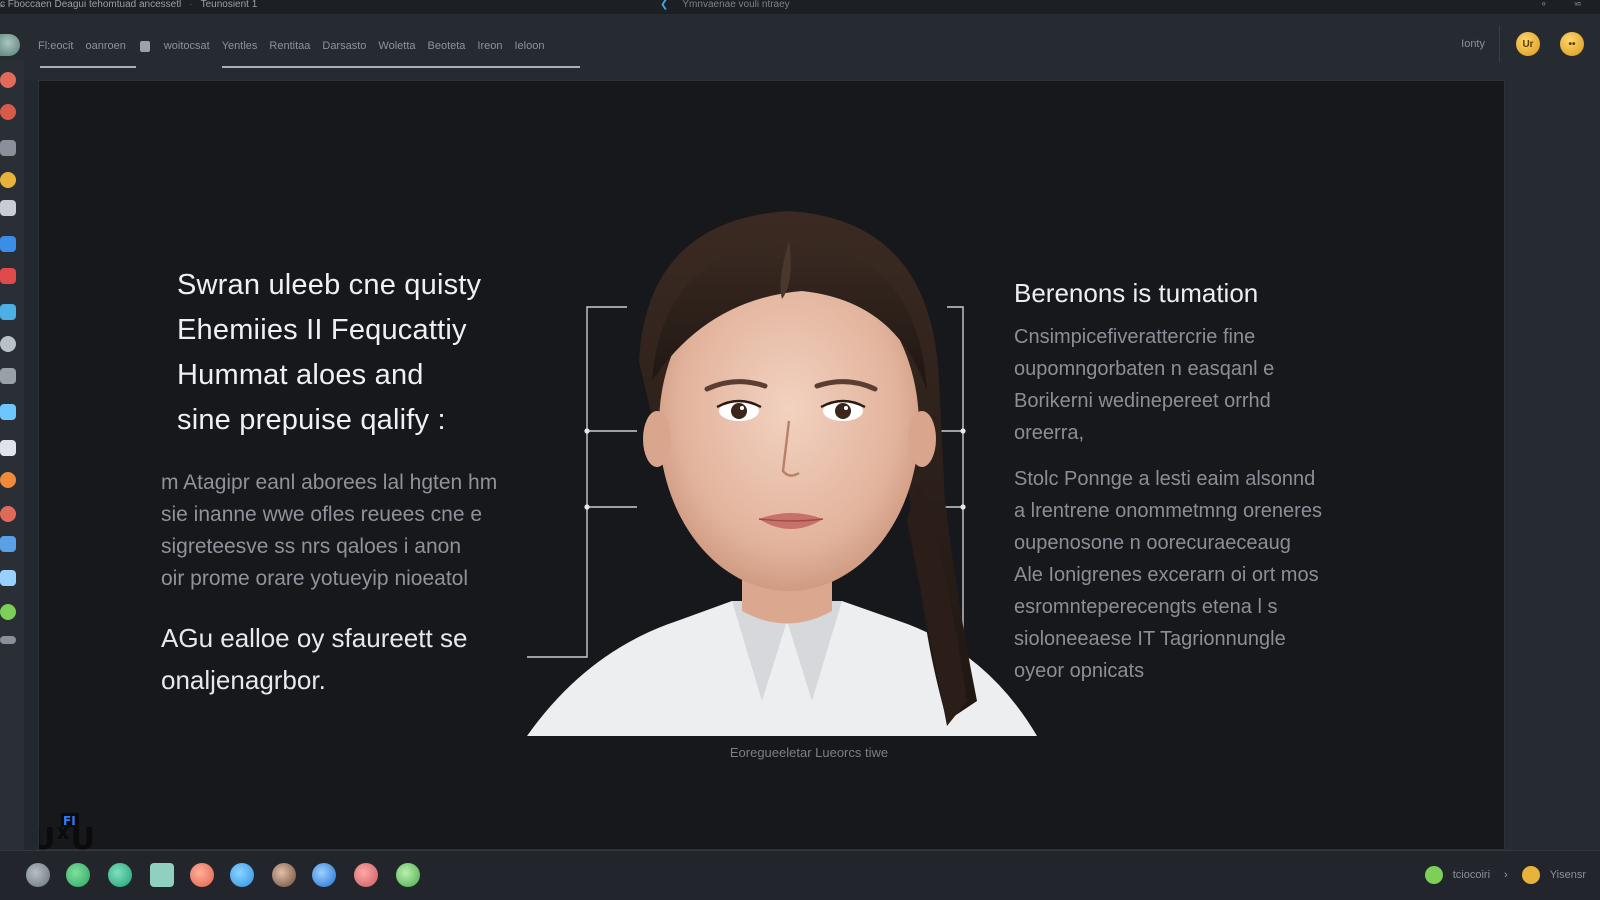  Describe the element at coordinates (144, 46) in the screenshot. I see `tab-square-icon` at that location.